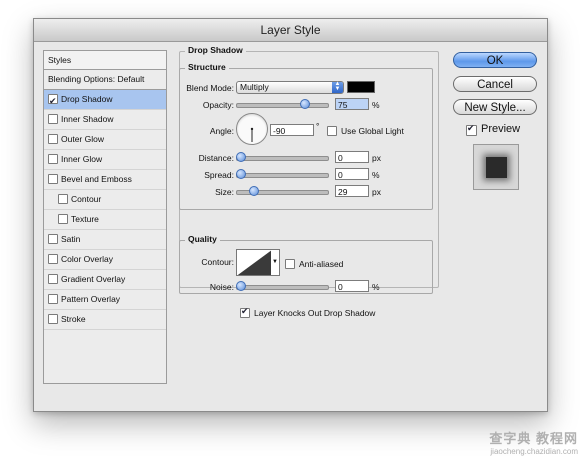 This screenshot has width=580, height=458. What do you see at coordinates (321, 264) in the screenshot?
I see `anti-aliased-label: Anti-aliased` at bounding box center [321, 264].